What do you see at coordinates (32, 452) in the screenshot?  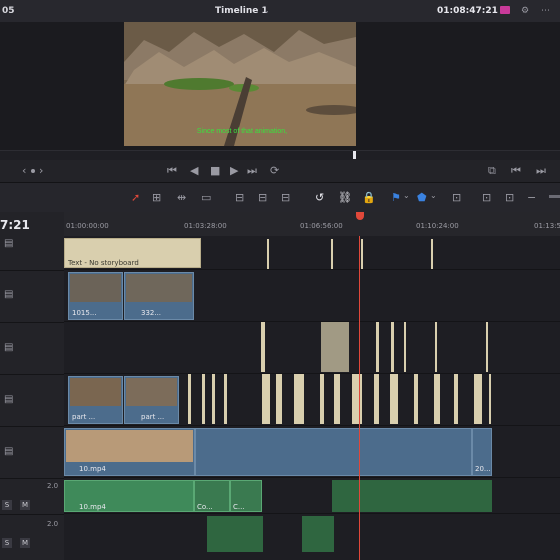 I see `track-header-v1: ▤` at bounding box center [32, 452].